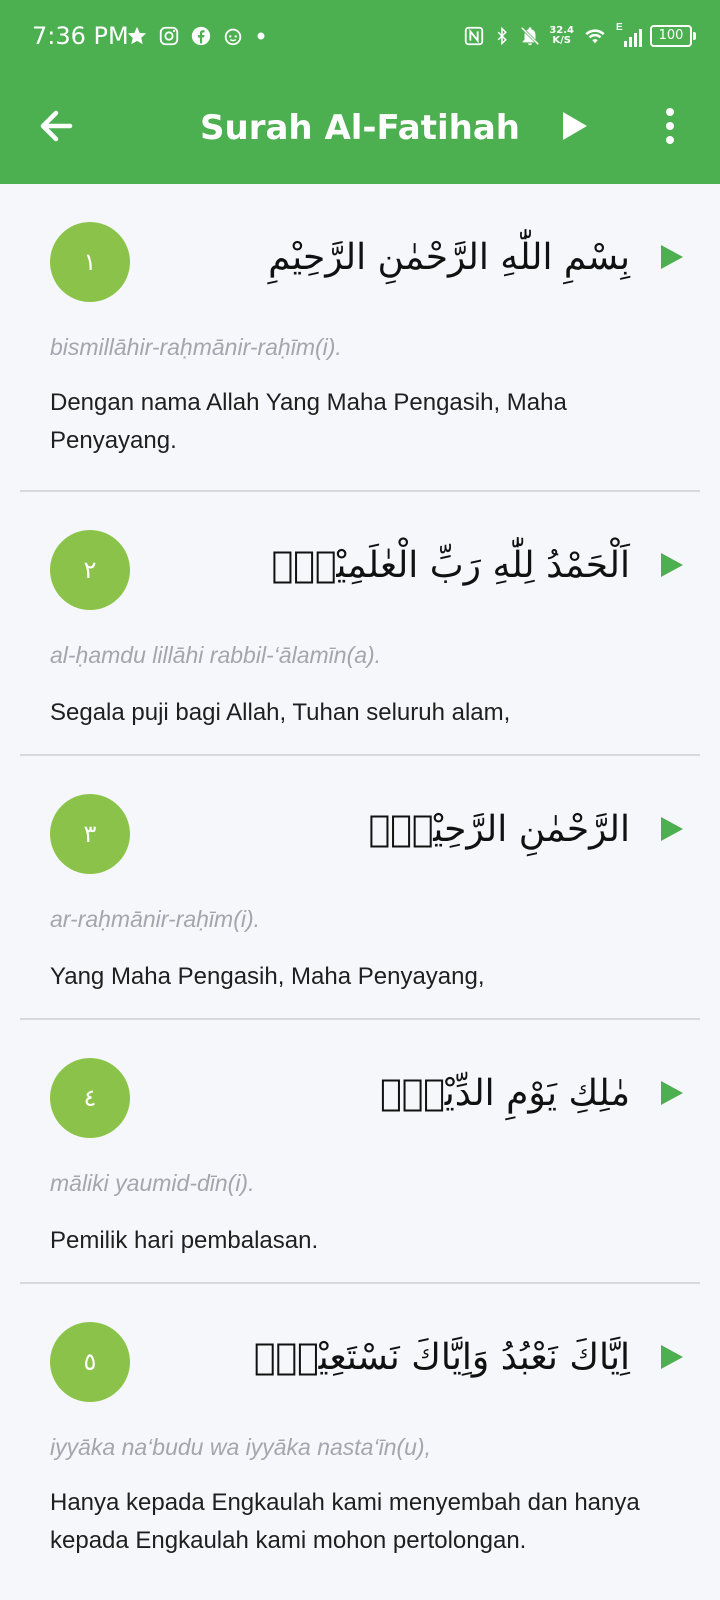 The image size is (720, 1600). I want to click on network-type: E, so click(619, 27).